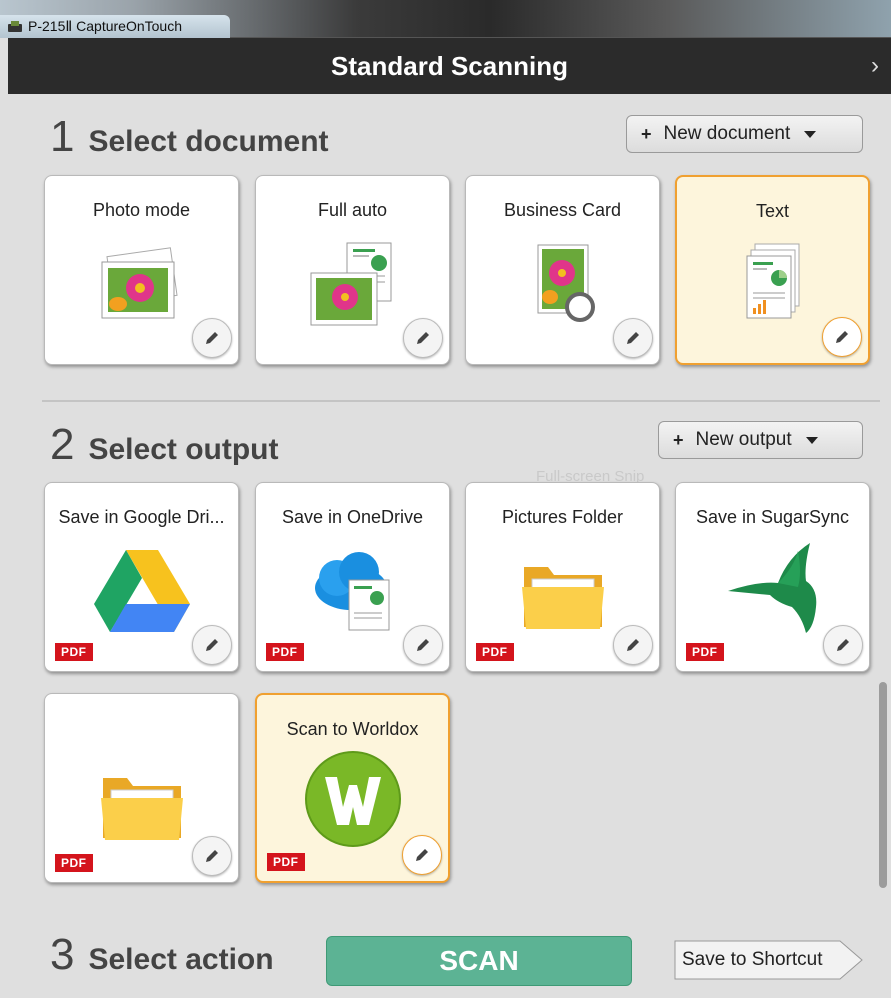 This screenshot has height=998, width=891. I want to click on section-divider, so click(461, 401).